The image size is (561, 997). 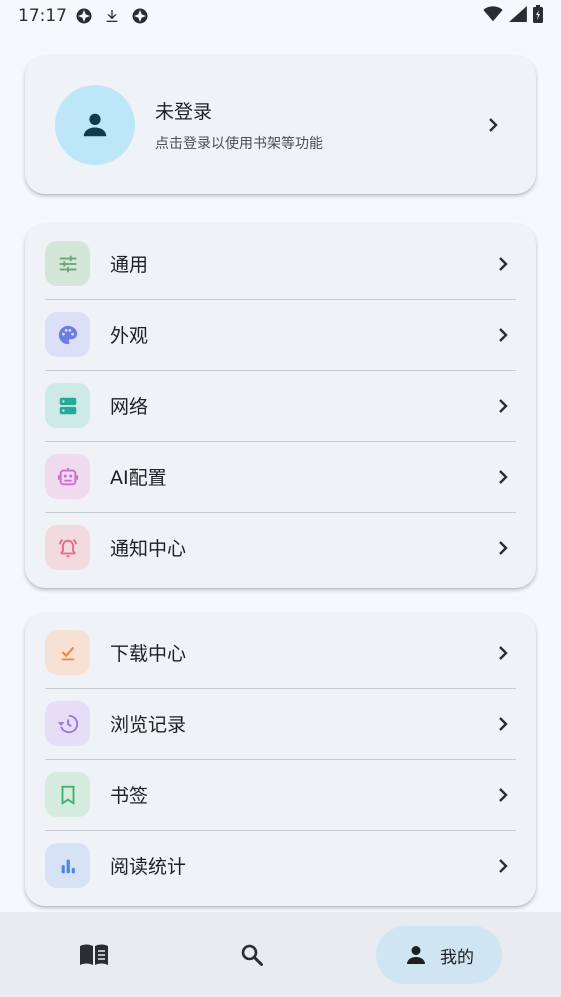 What do you see at coordinates (129, 336) in the screenshot?
I see `menu-item-label: 外观` at bounding box center [129, 336].